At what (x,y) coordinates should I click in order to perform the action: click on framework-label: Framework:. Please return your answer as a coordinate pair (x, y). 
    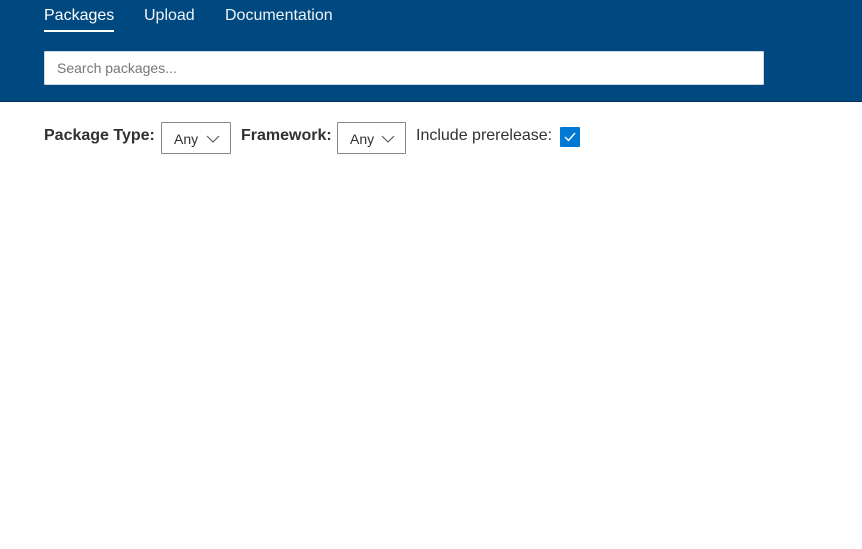
    Looking at the image, I should click on (286, 135).